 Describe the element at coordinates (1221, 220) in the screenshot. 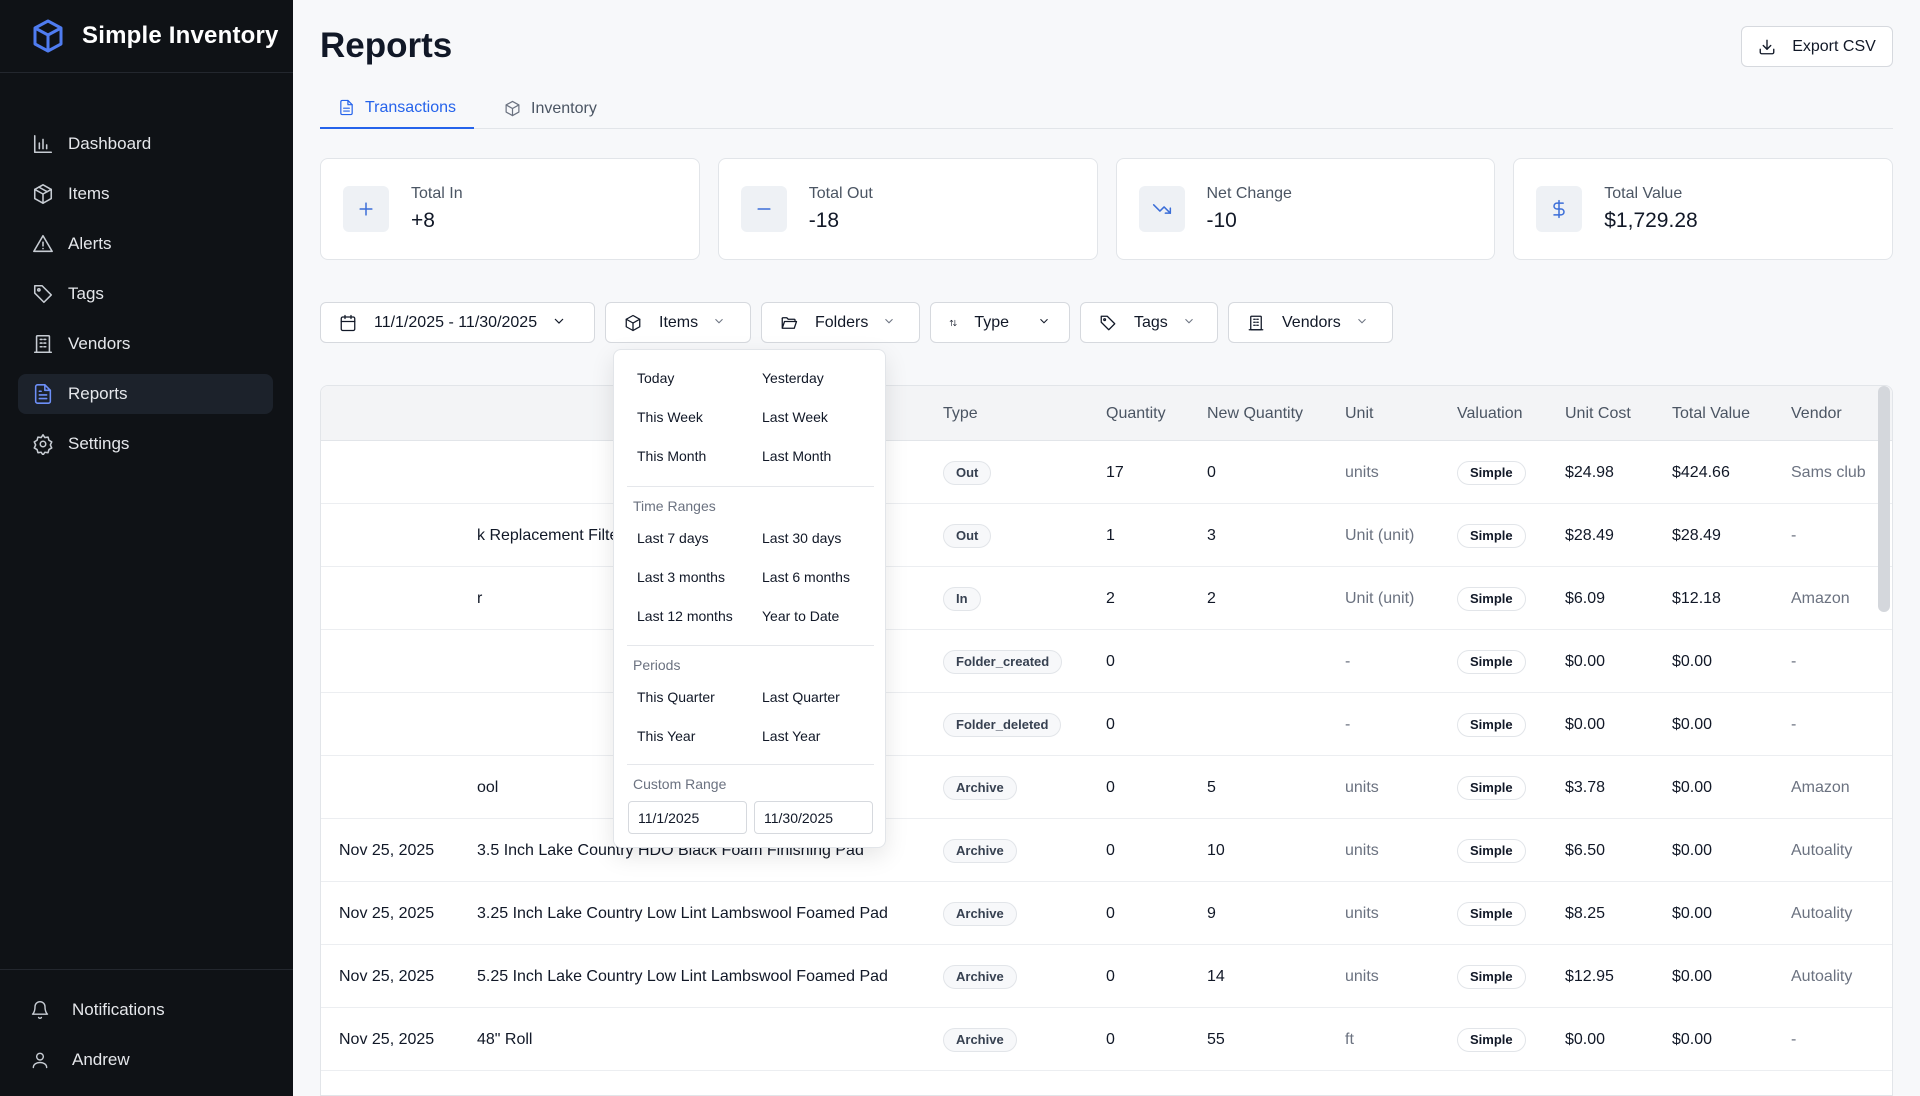

I see `stat-value: -10` at that location.